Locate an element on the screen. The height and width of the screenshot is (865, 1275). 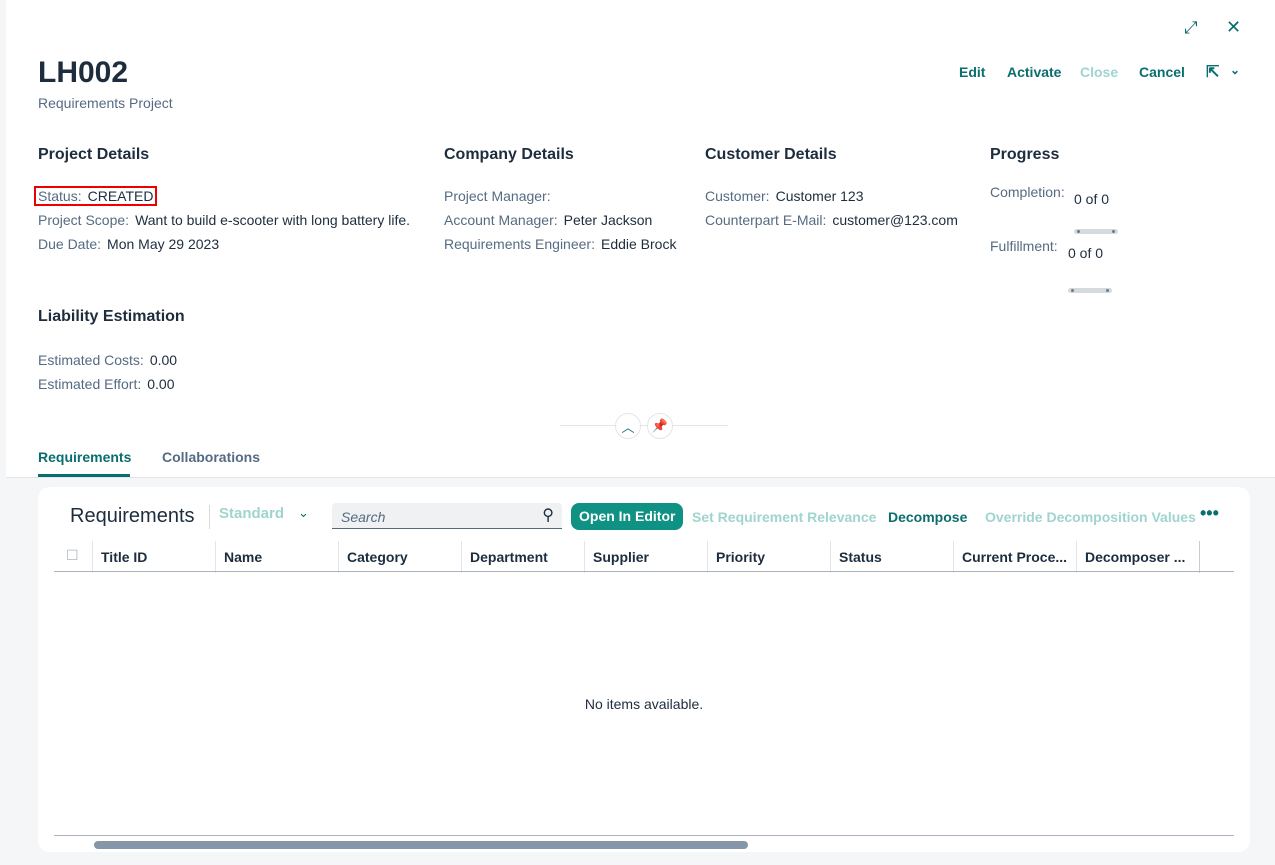
section-heading: Progress is located at coordinates (1025, 154).